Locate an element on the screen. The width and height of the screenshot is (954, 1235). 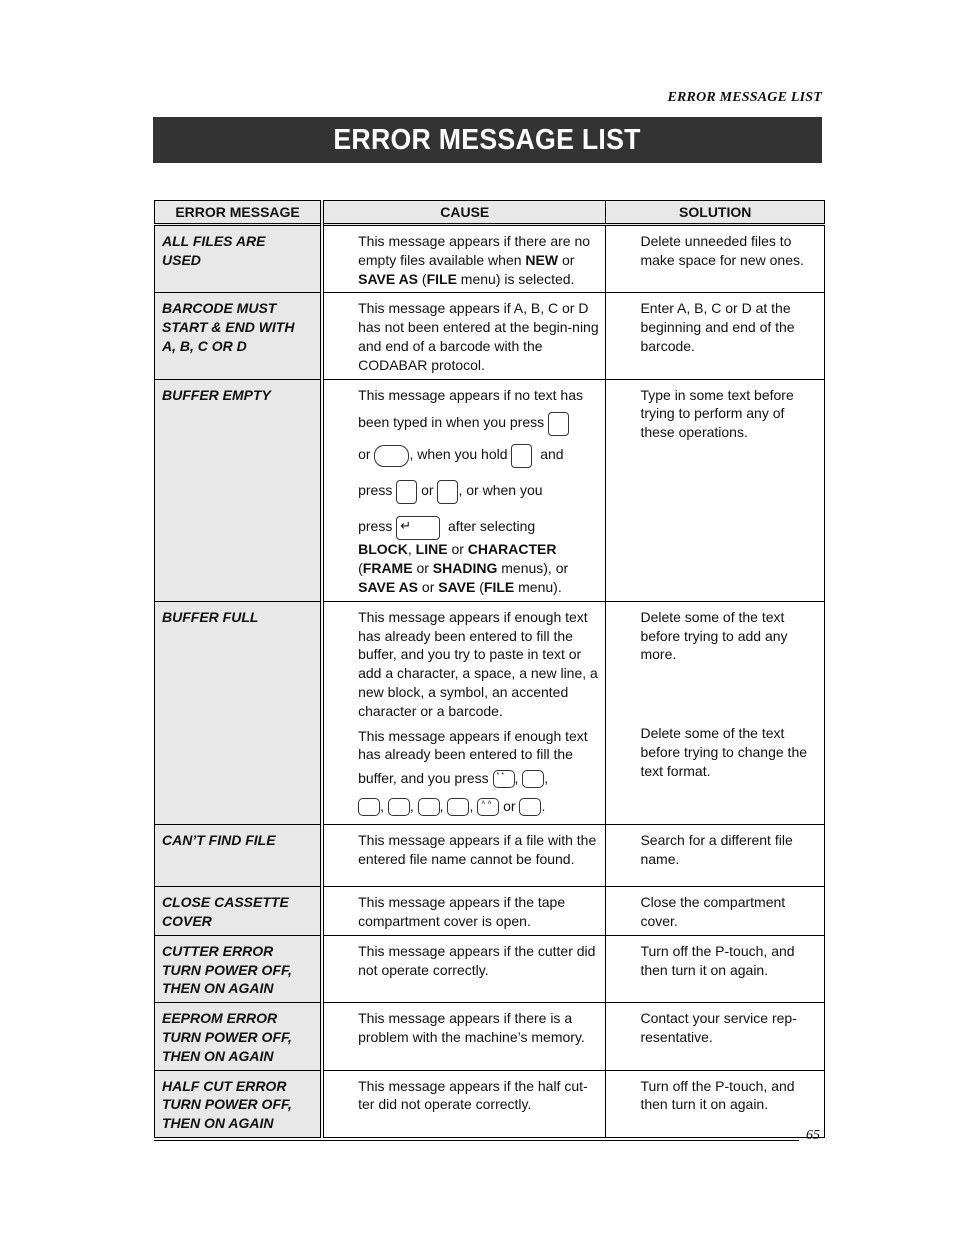
error-text: CAN’T FIND FILE is located at coordinates (219, 840).